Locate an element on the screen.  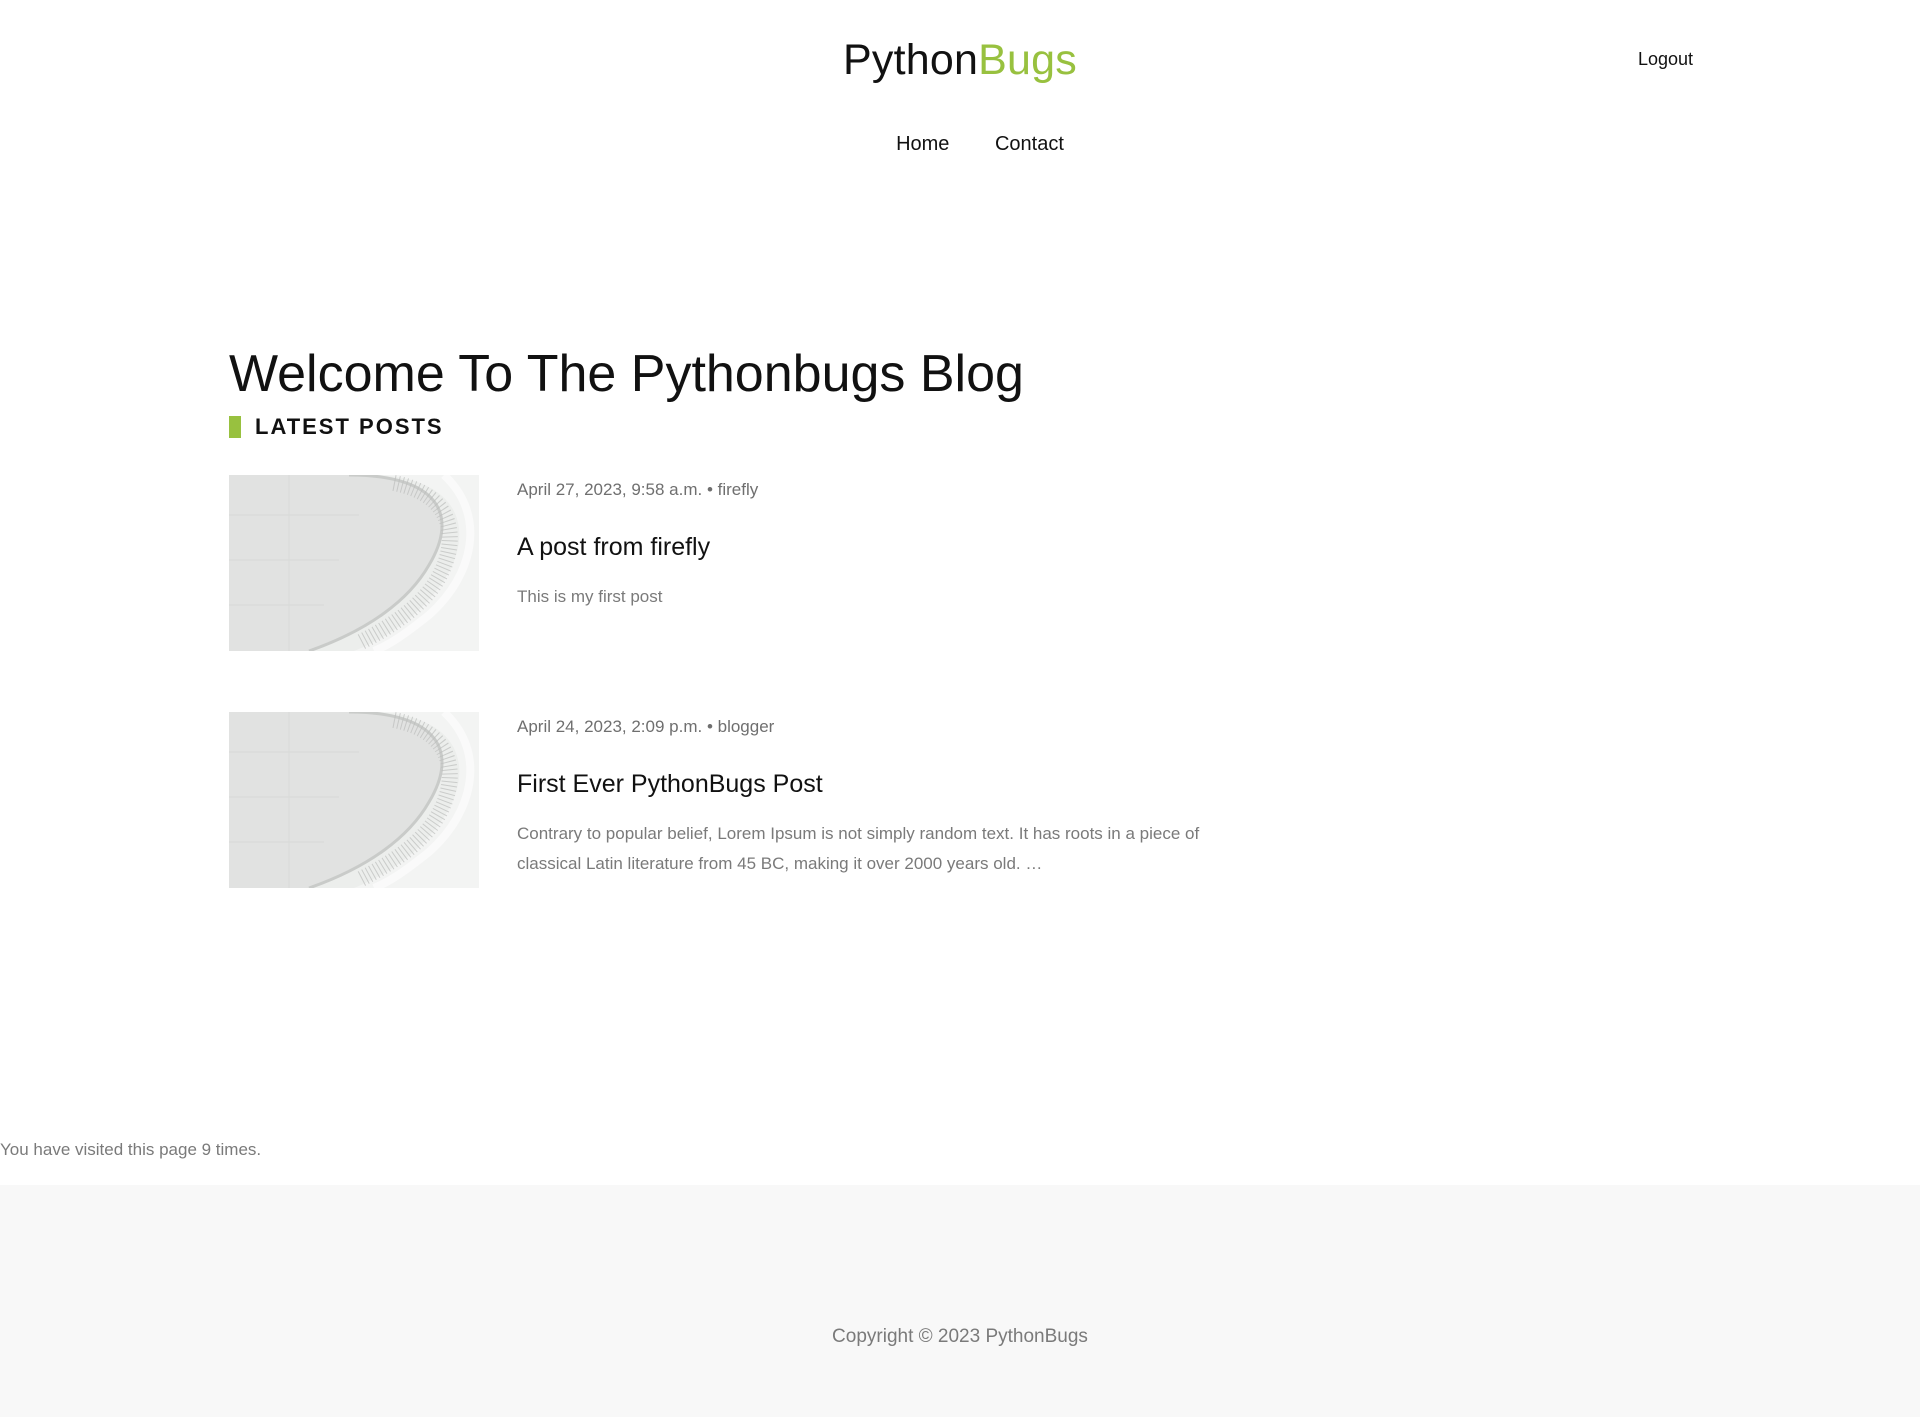
section-label: LATEST POSTS is located at coordinates (349, 426).